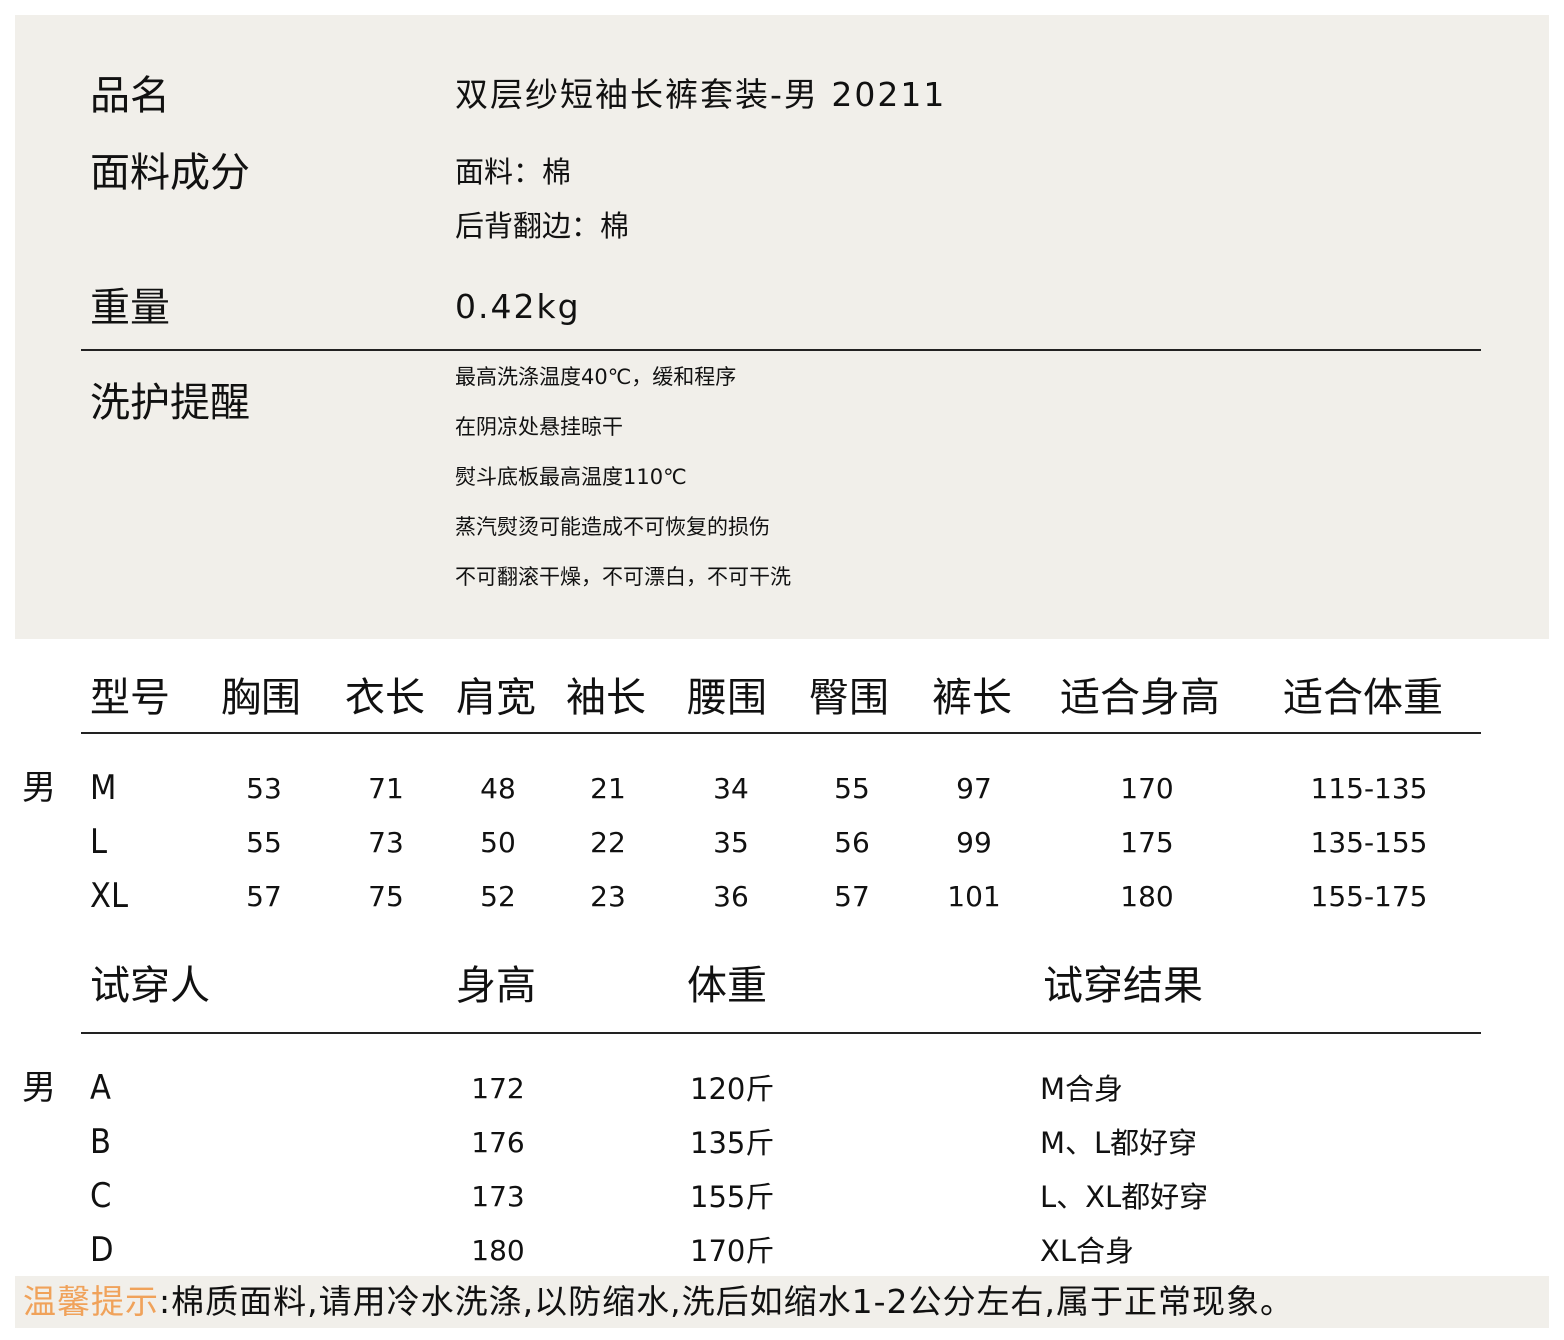 Image resolution: width=1564 pixels, height=1340 pixels. What do you see at coordinates (498, 1196) in the screenshot?
I see `table-cell: 173` at bounding box center [498, 1196].